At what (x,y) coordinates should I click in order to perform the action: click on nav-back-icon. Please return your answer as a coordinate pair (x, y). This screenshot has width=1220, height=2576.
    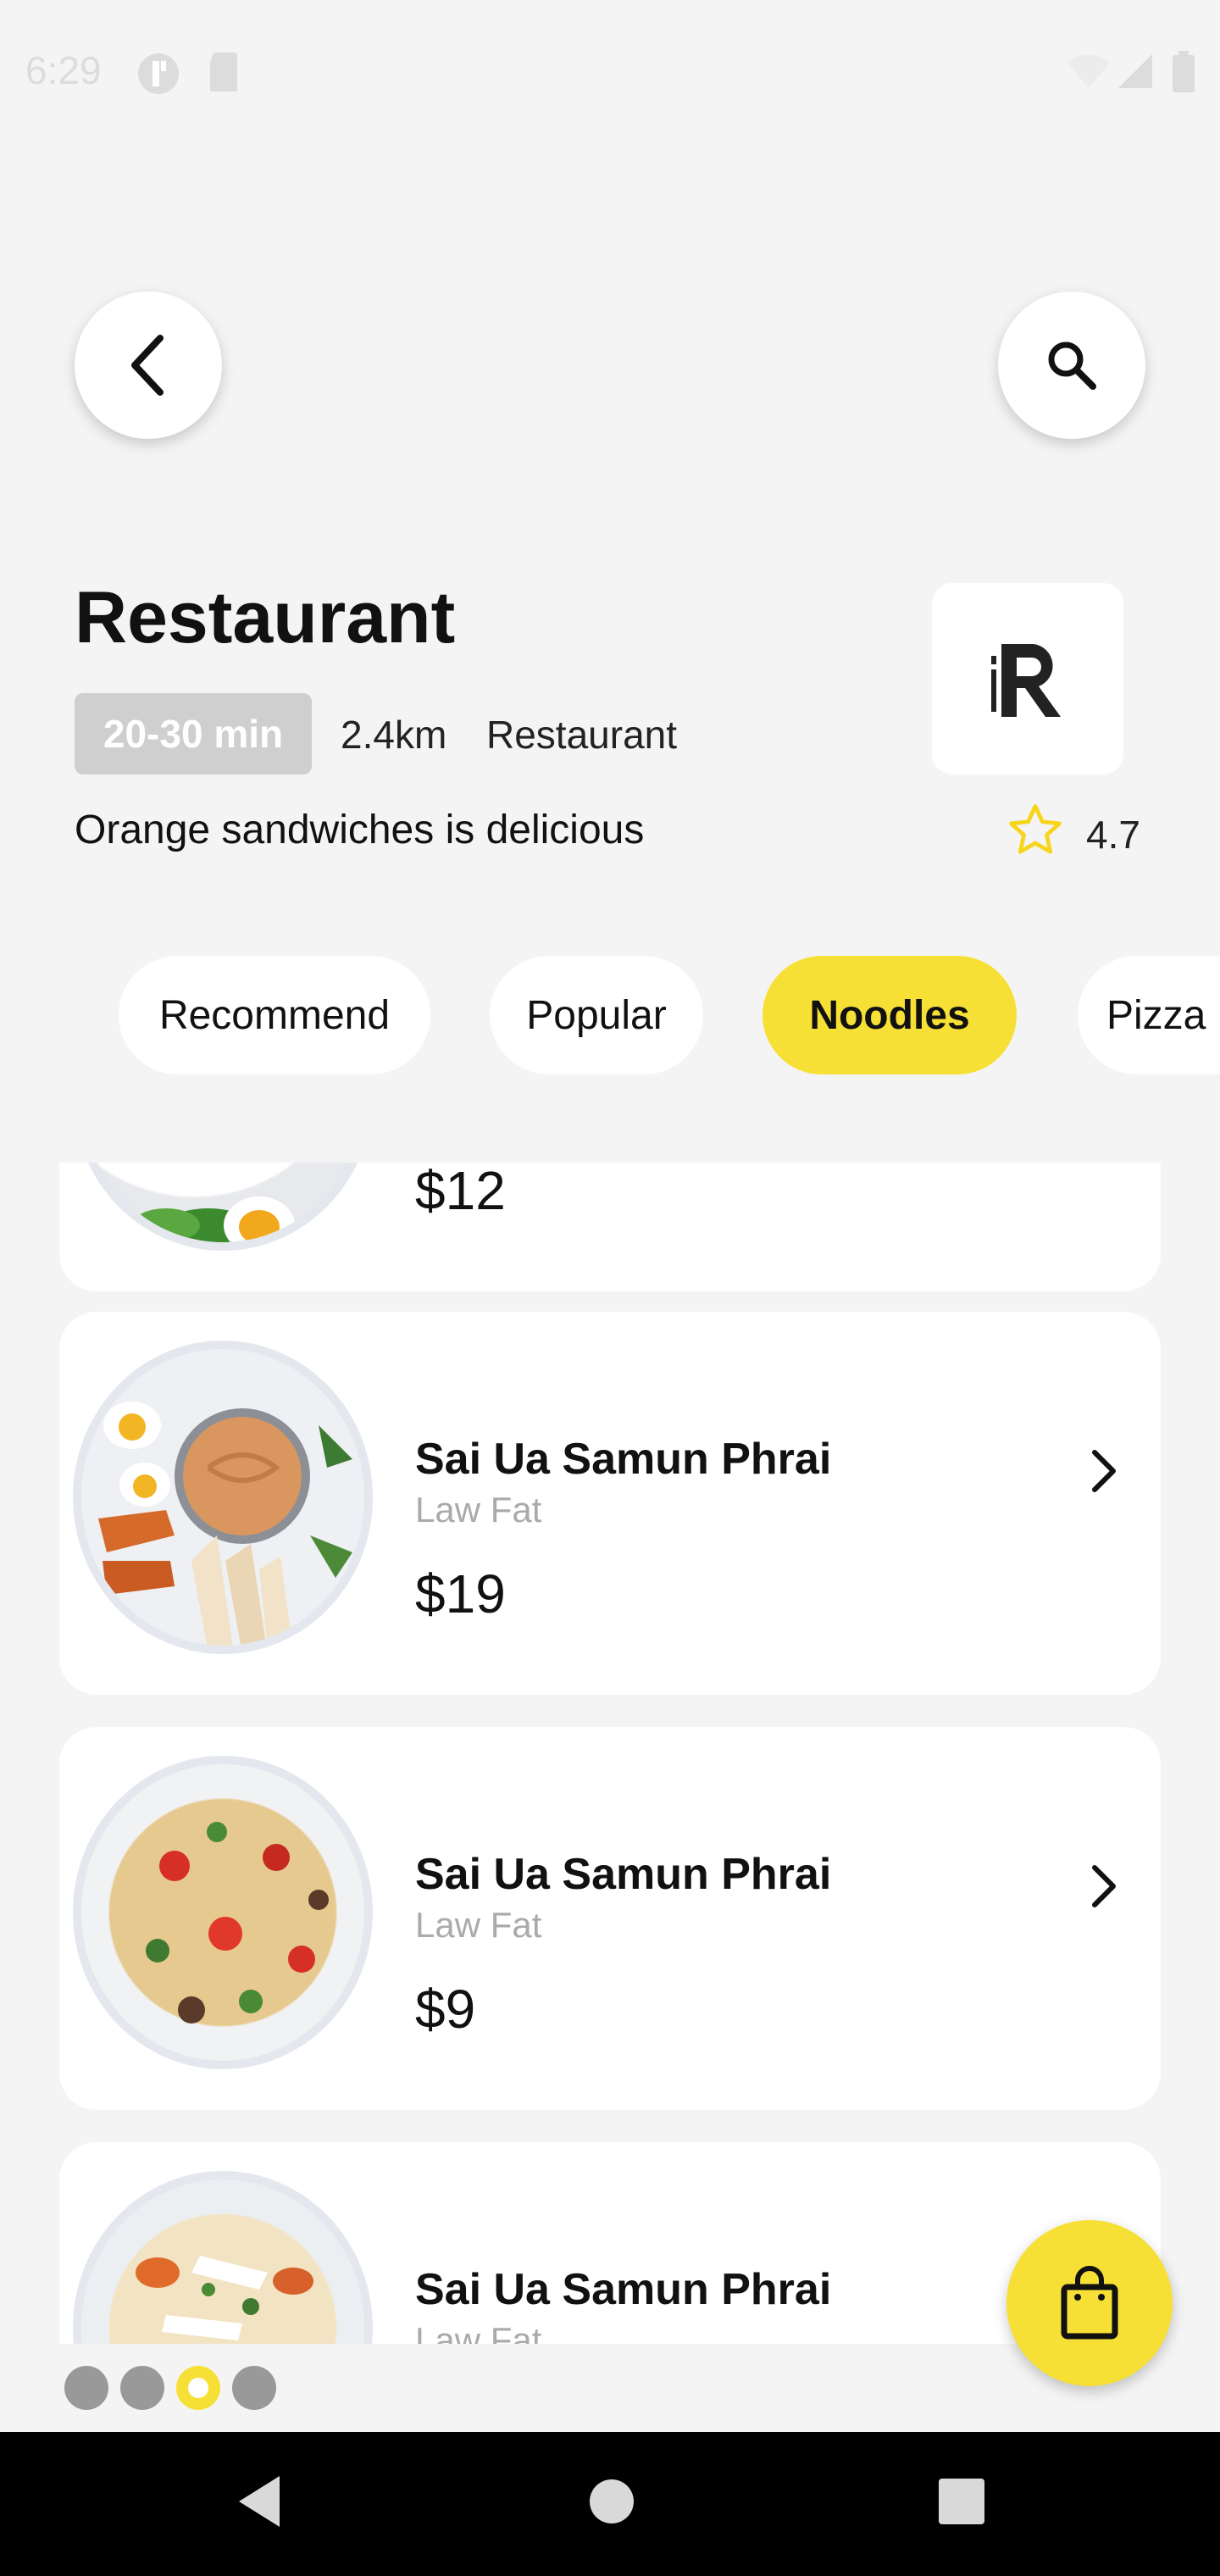
    Looking at the image, I should click on (258, 2501).